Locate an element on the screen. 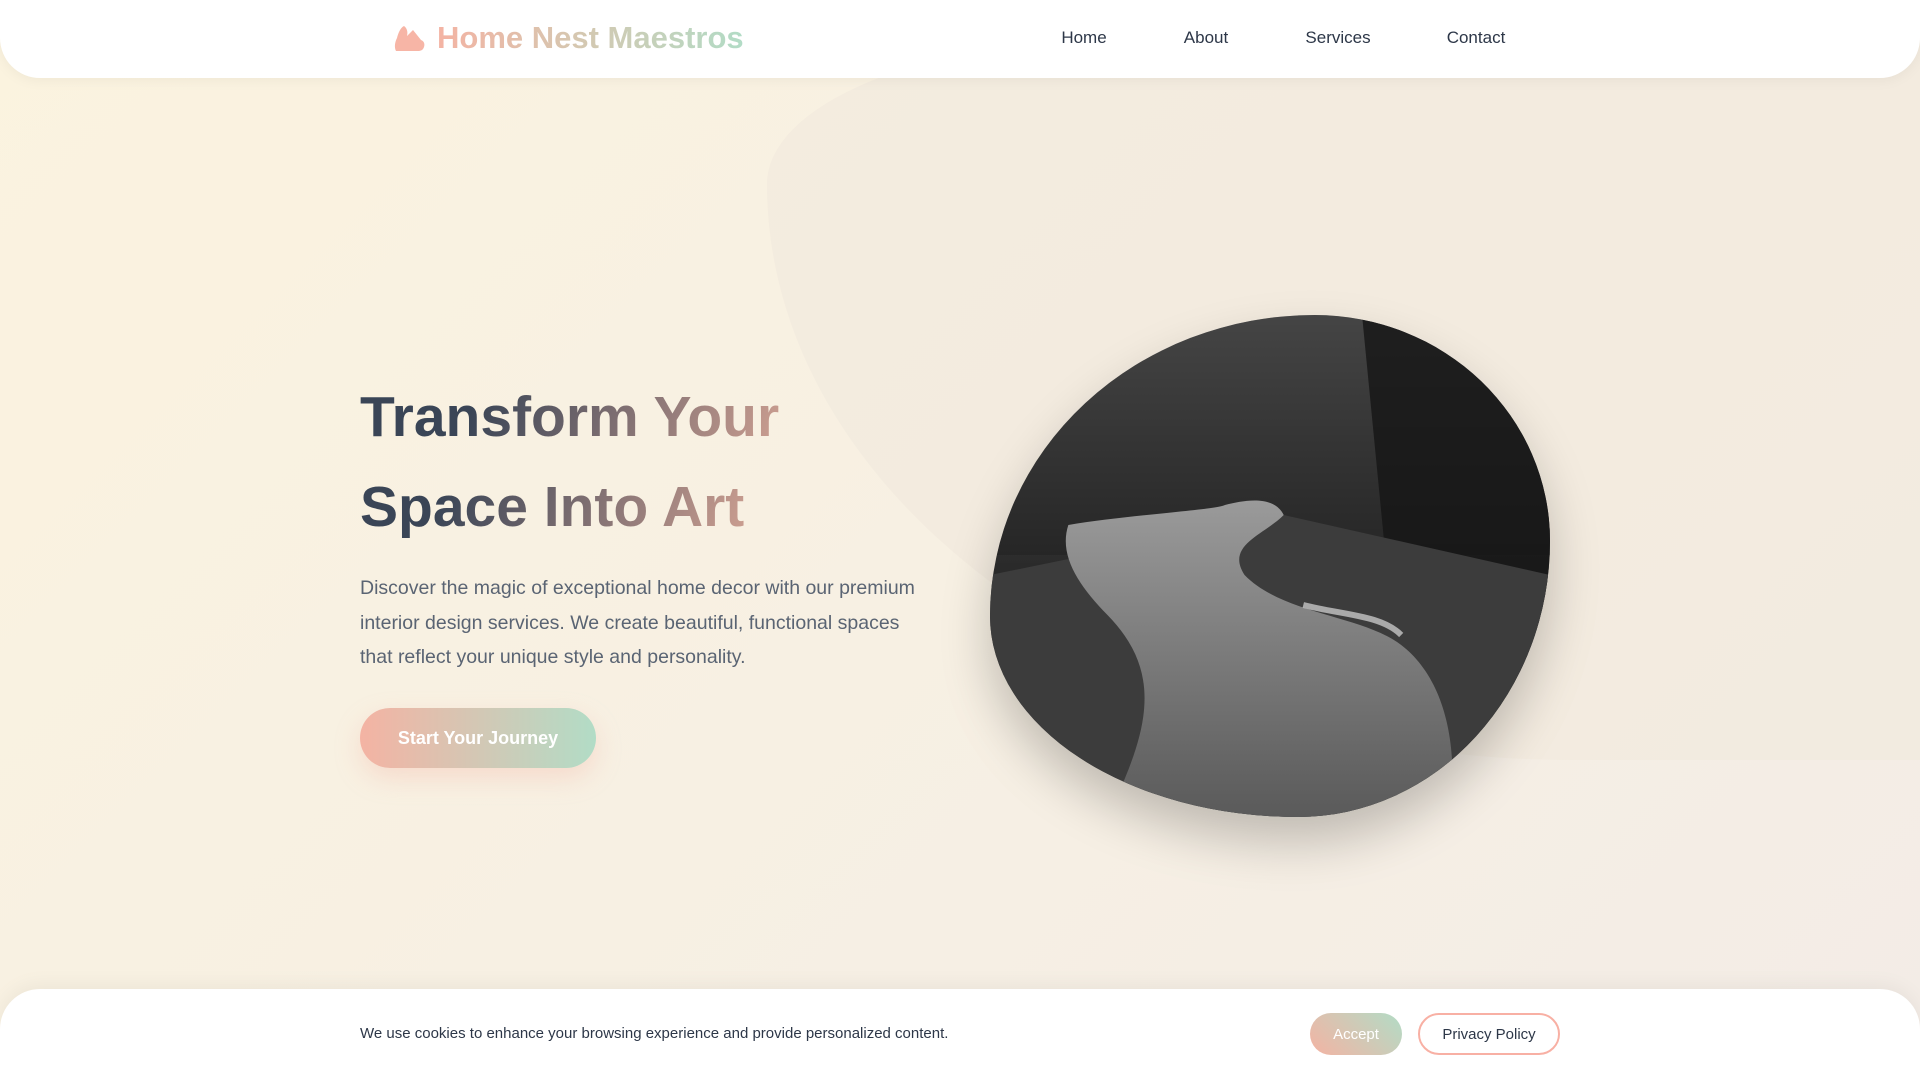  nav-services: Services is located at coordinates (1337, 38).